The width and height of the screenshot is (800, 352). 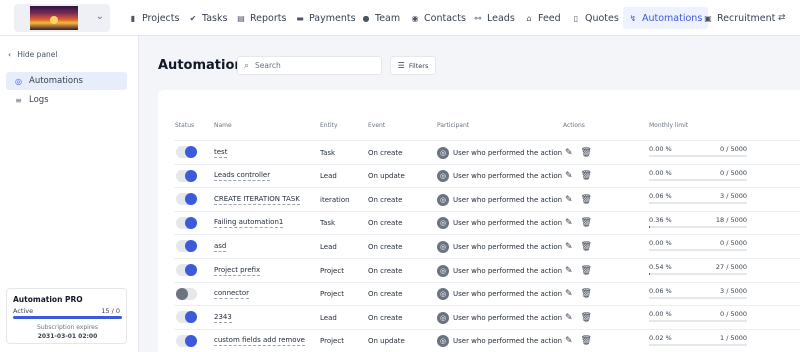 I want to click on nav-item-automations: ↯ Automations, so click(x=666, y=18).